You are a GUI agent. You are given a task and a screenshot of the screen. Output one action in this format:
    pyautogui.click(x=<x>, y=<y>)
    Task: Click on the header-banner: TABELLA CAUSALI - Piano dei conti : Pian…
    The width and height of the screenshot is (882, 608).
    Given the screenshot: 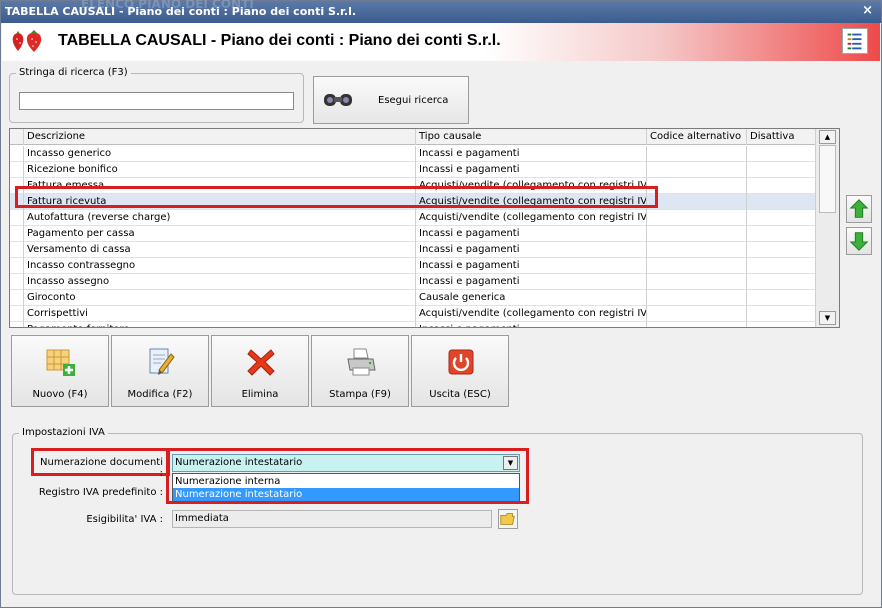 What is the action you would take?
    pyautogui.click(x=441, y=42)
    